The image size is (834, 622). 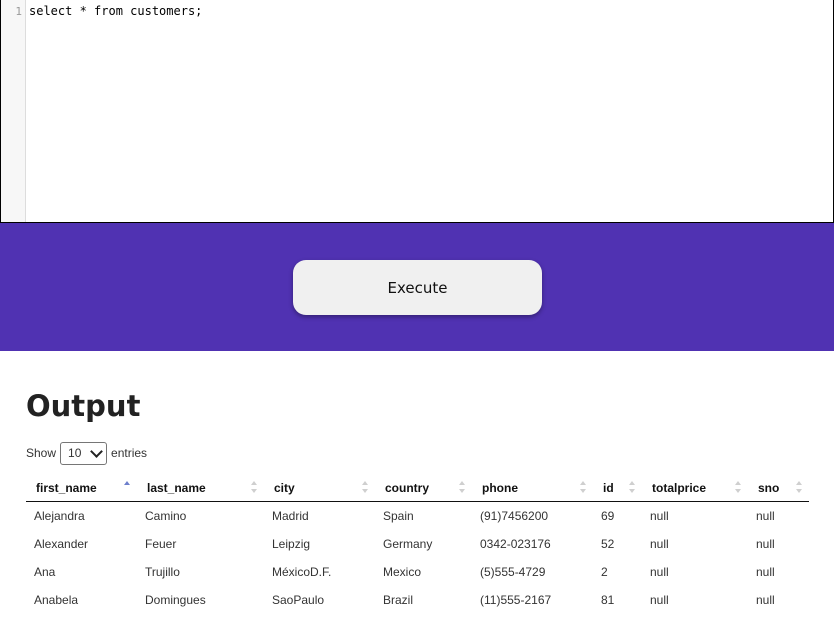 What do you see at coordinates (532, 488) in the screenshot?
I see `column-header-phone: phone` at bounding box center [532, 488].